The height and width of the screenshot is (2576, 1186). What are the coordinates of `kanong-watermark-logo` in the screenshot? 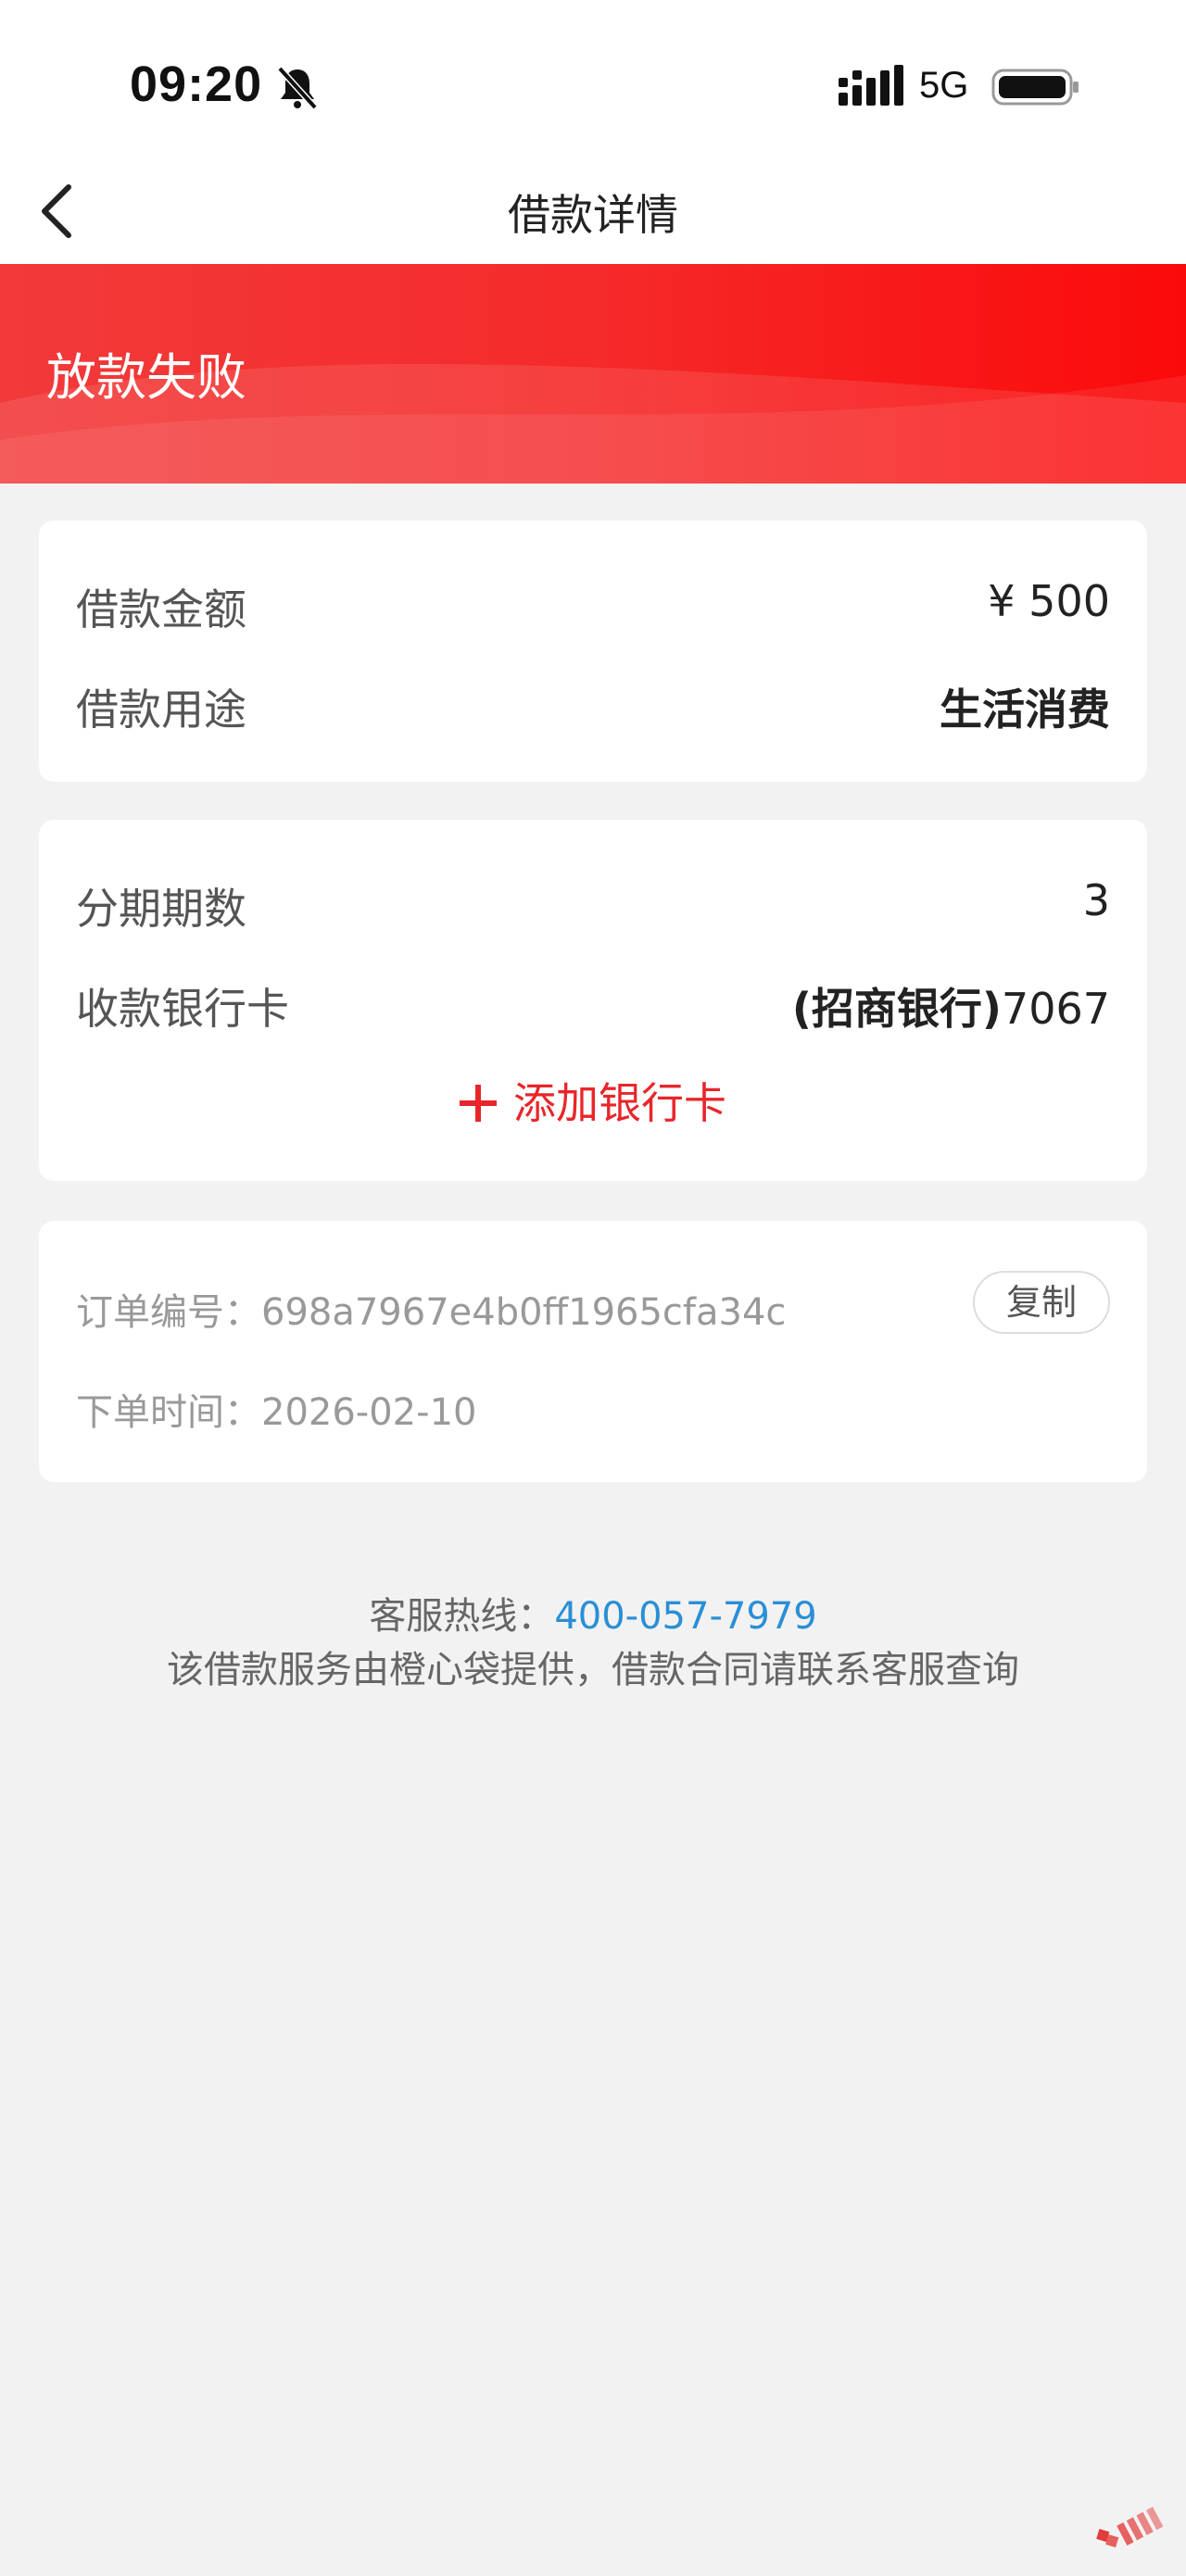 It's located at (1130, 2527).